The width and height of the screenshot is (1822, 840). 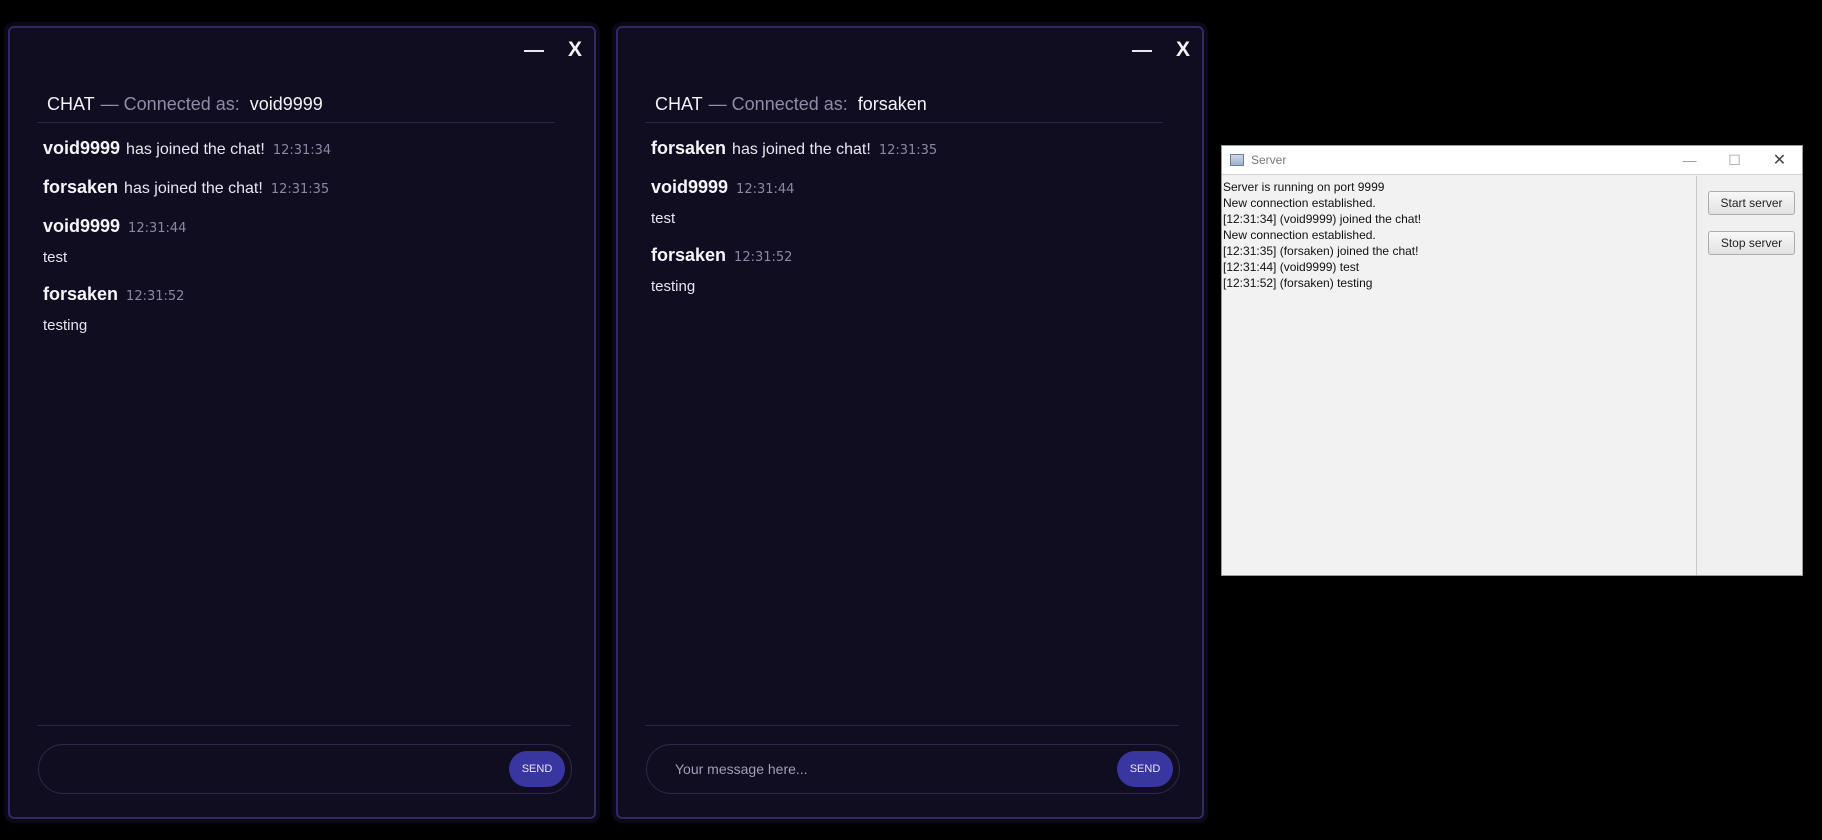 What do you see at coordinates (1779, 160) in the screenshot?
I see `close-icon: ✕` at bounding box center [1779, 160].